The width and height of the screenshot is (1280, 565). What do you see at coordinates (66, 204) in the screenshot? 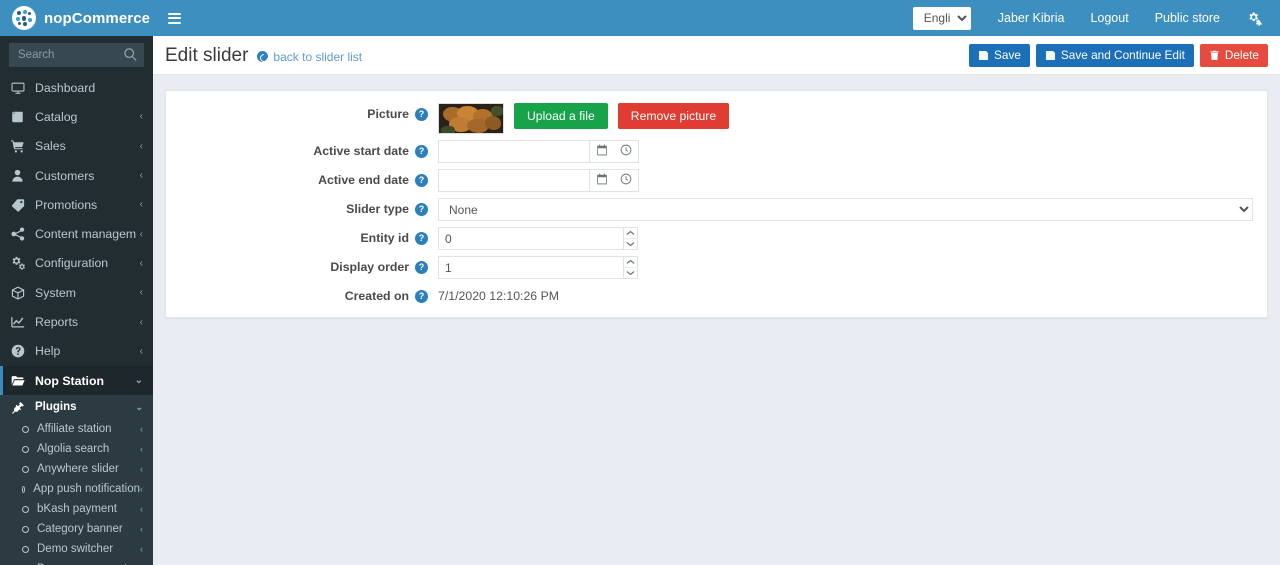
I see `sidebar-label: Promotions` at bounding box center [66, 204].